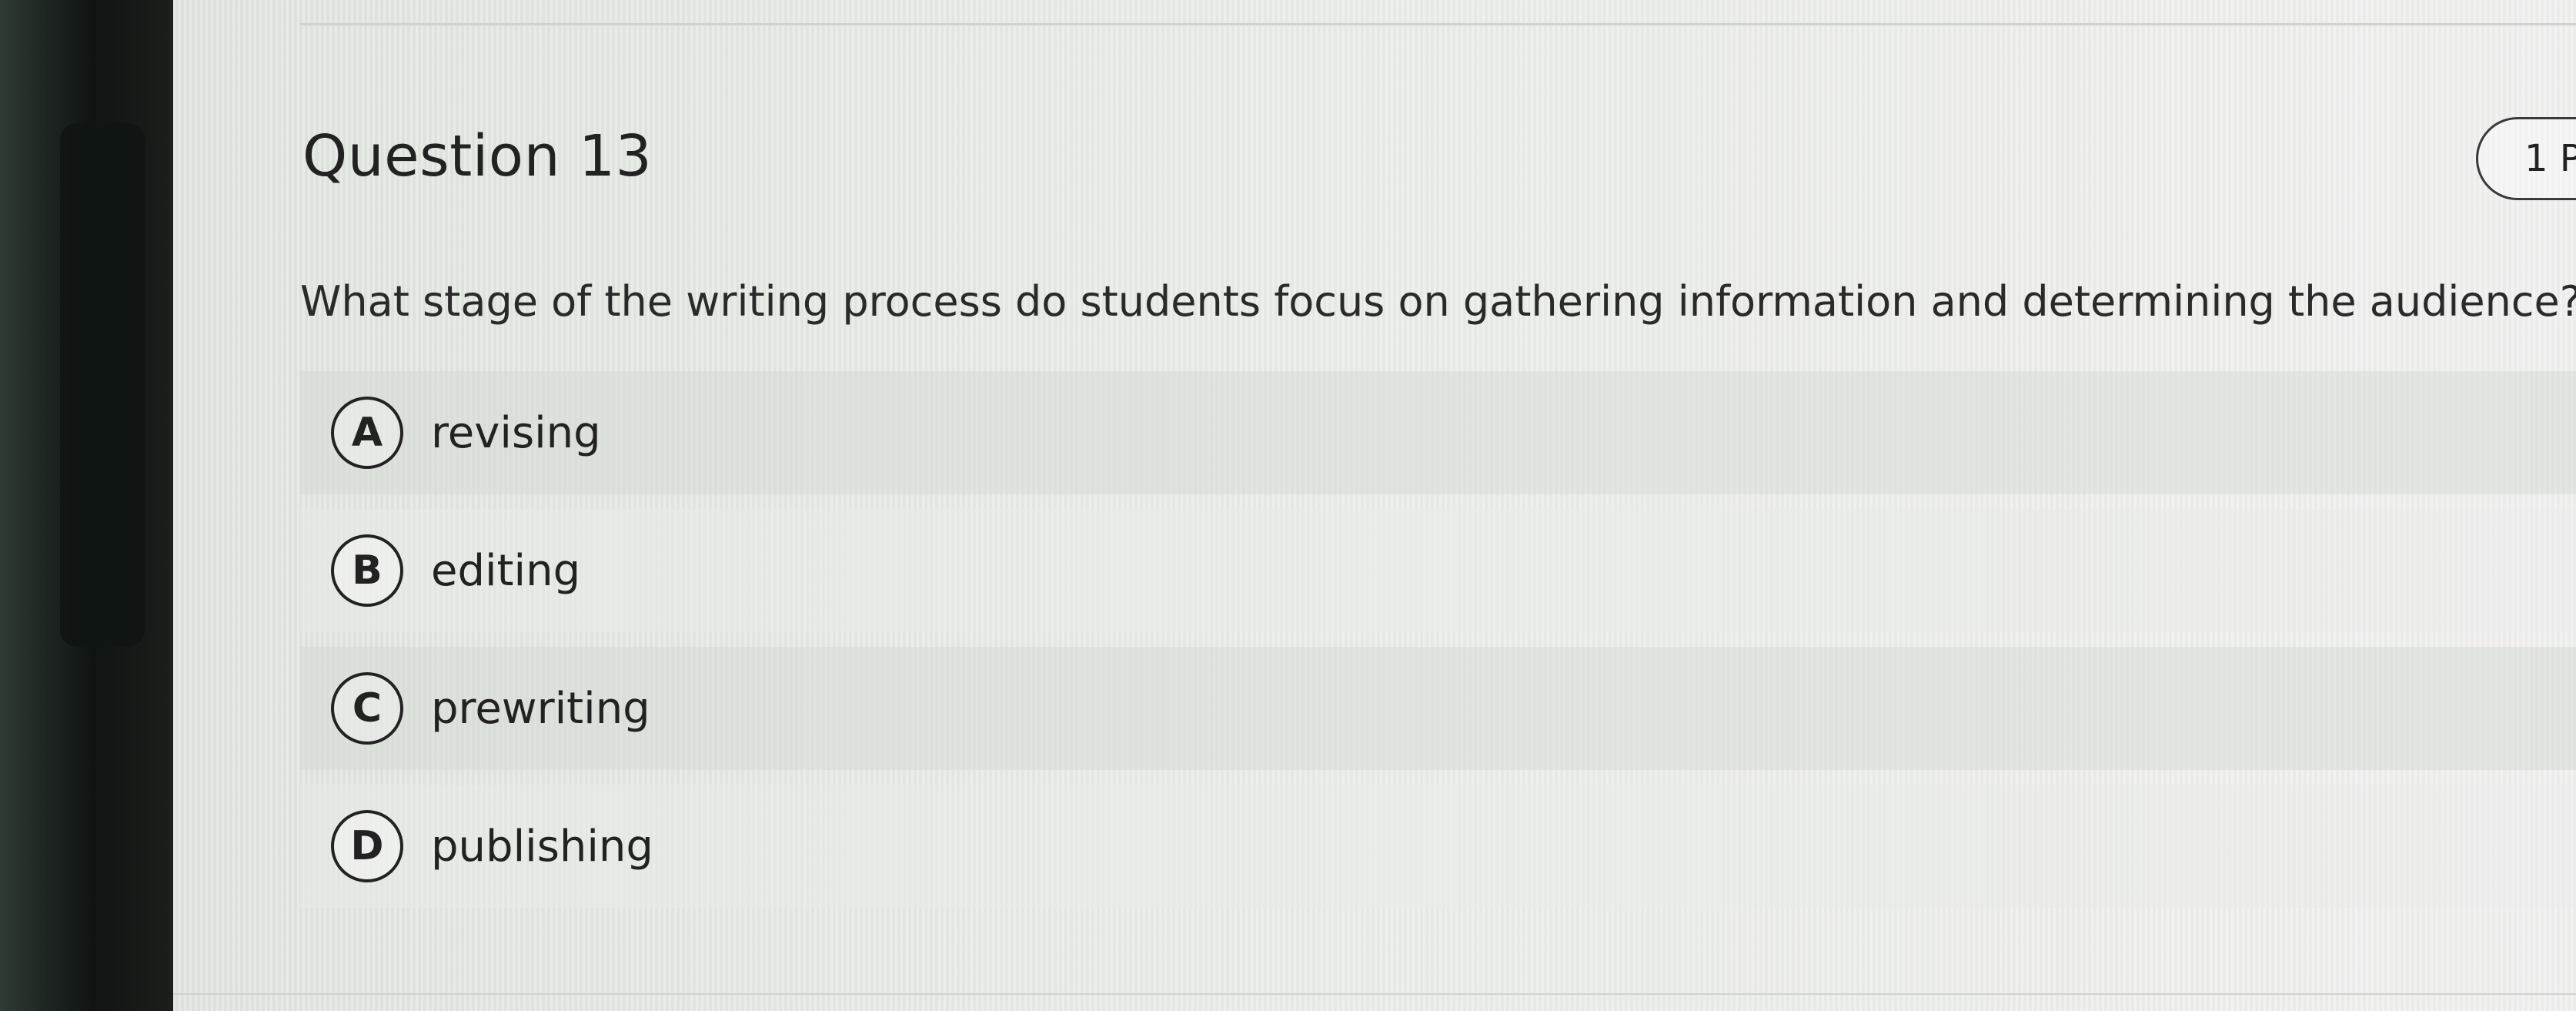 Image resolution: width=2576 pixels, height=1011 pixels. Describe the element at coordinates (1438, 432) in the screenshot. I see `answer-option-a: A revising` at that location.